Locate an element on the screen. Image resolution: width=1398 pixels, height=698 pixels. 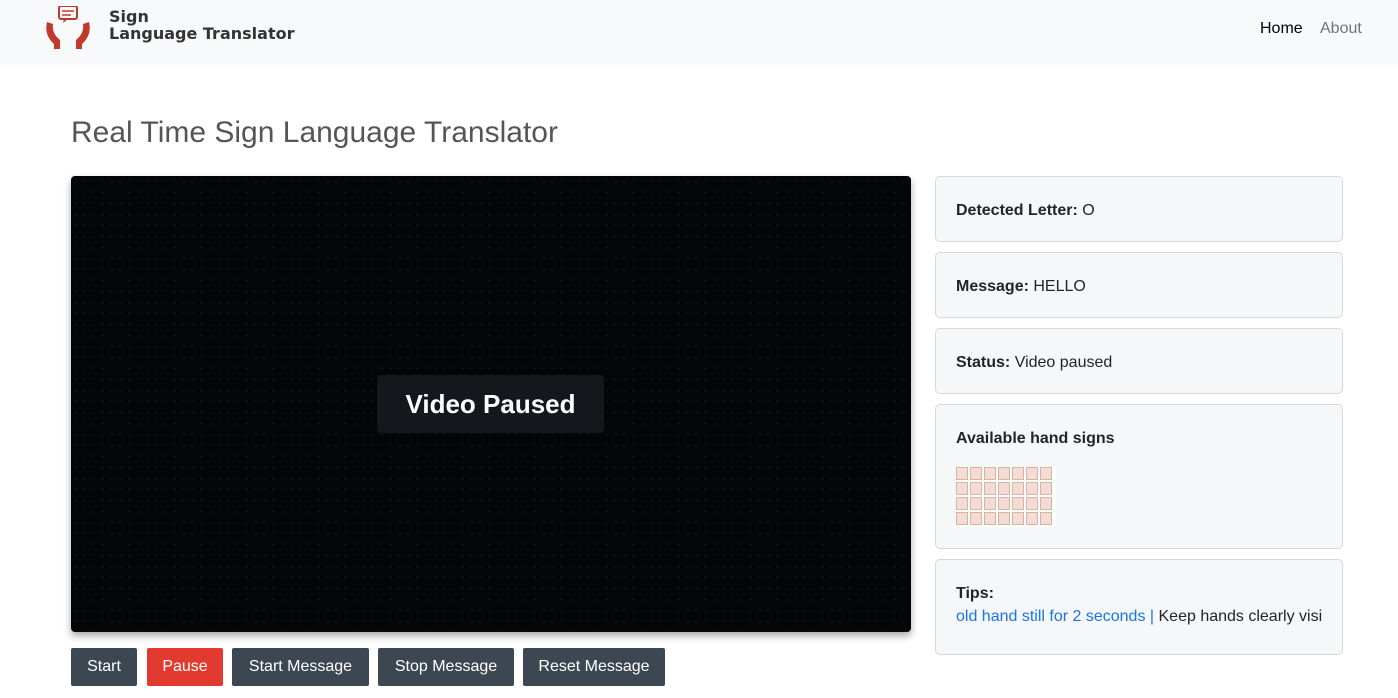
tips-label: Tips: is located at coordinates (975, 593).